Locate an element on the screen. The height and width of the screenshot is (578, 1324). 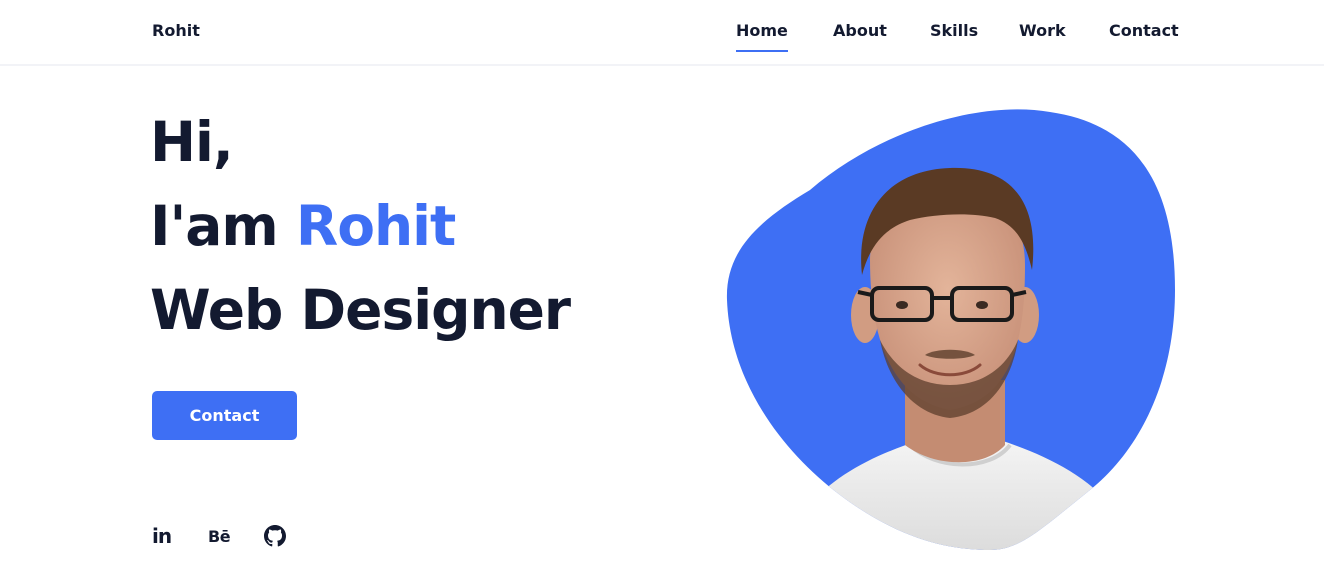
nav-link-skills: Skills is located at coordinates (954, 30).